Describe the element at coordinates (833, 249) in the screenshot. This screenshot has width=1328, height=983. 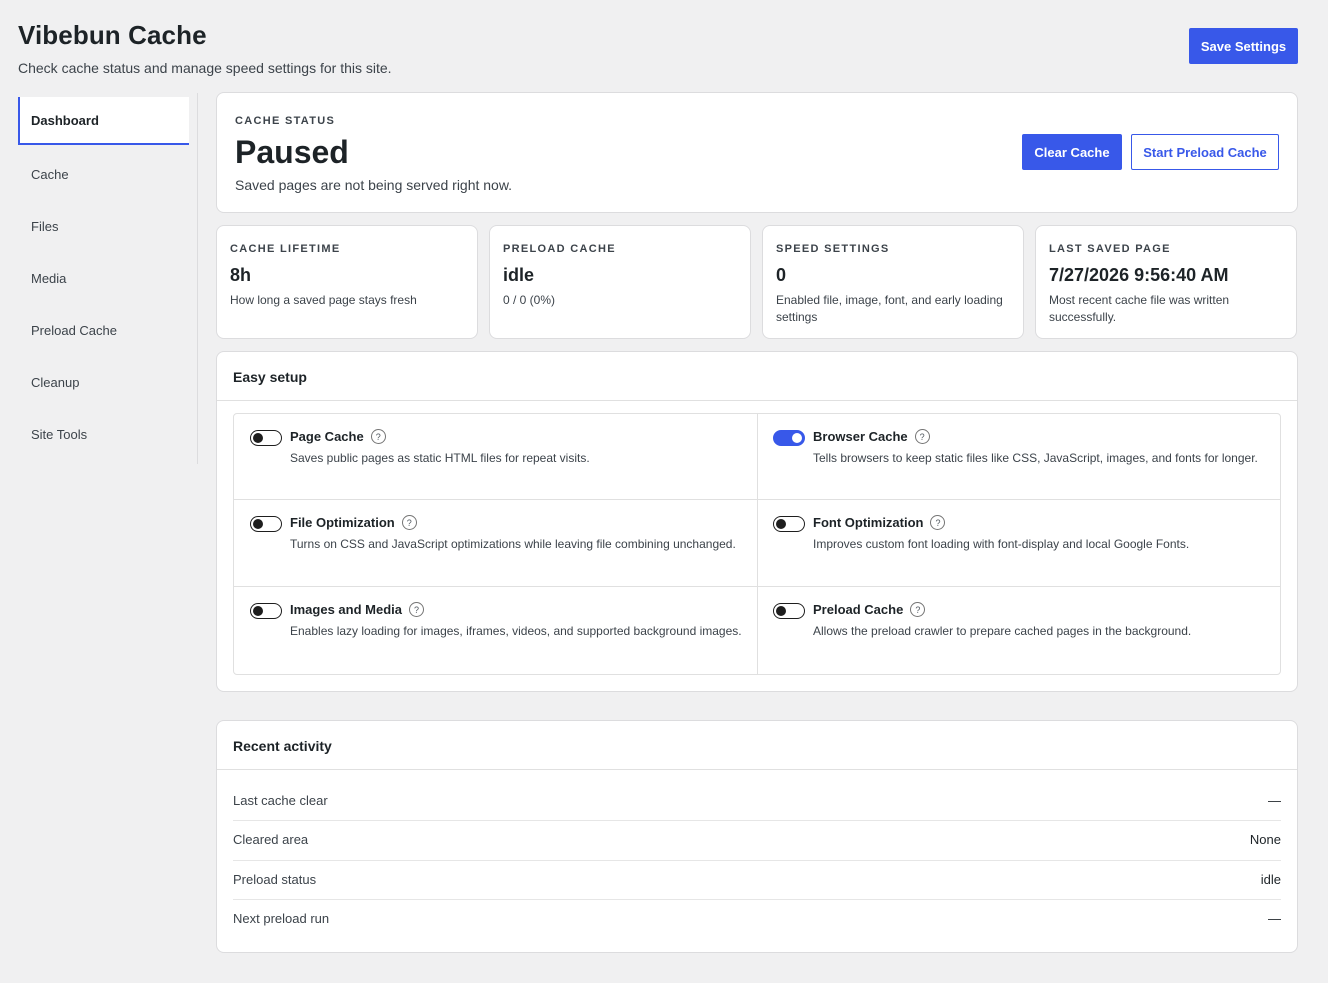
I see `stat-label: SPEED SETTINGS` at that location.